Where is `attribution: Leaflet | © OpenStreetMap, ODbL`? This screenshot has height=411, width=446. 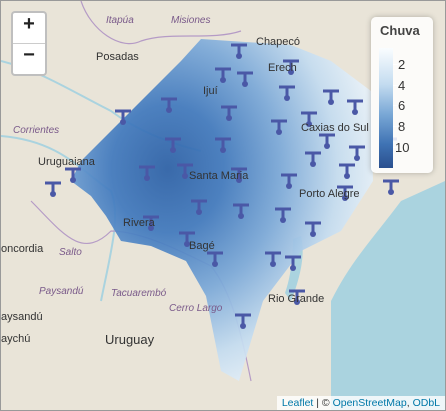 attribution: Leaflet | © OpenStreetMap, ODbL is located at coordinates (360, 403).